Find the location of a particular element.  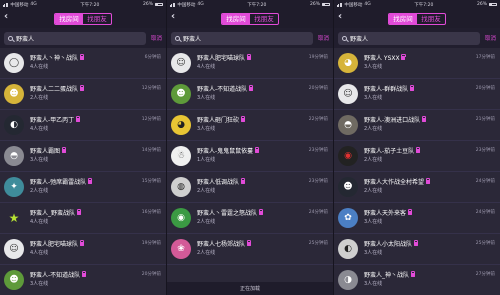

list-item: ☻ 野蛮人大作战全村希望 2人在线 24分钟前 is located at coordinates (417, 187).